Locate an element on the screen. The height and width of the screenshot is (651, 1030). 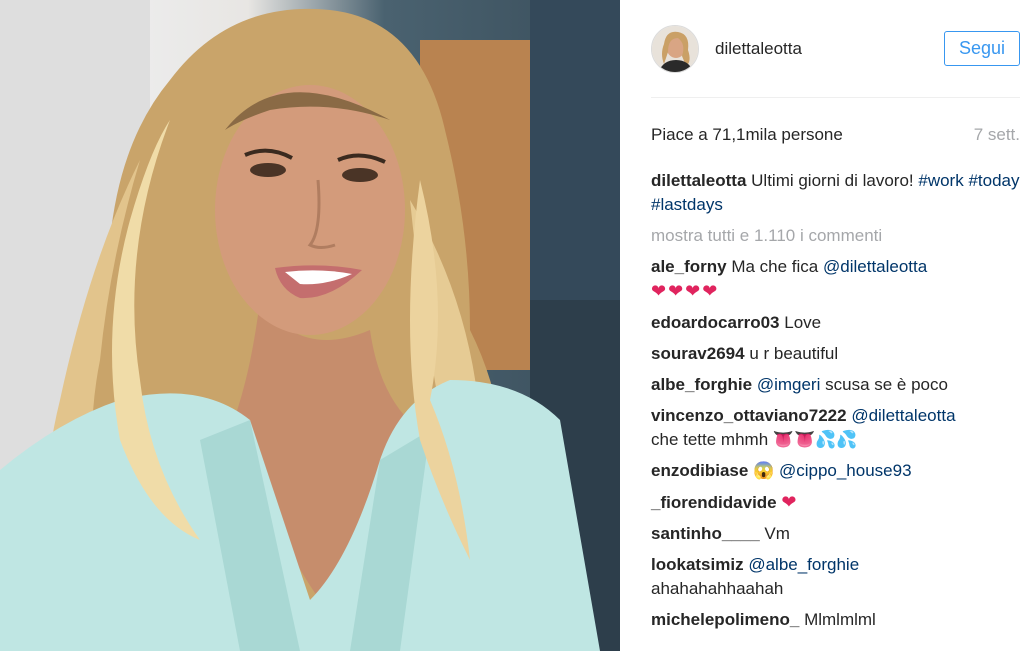
comment-text: Vm is located at coordinates (777, 533).